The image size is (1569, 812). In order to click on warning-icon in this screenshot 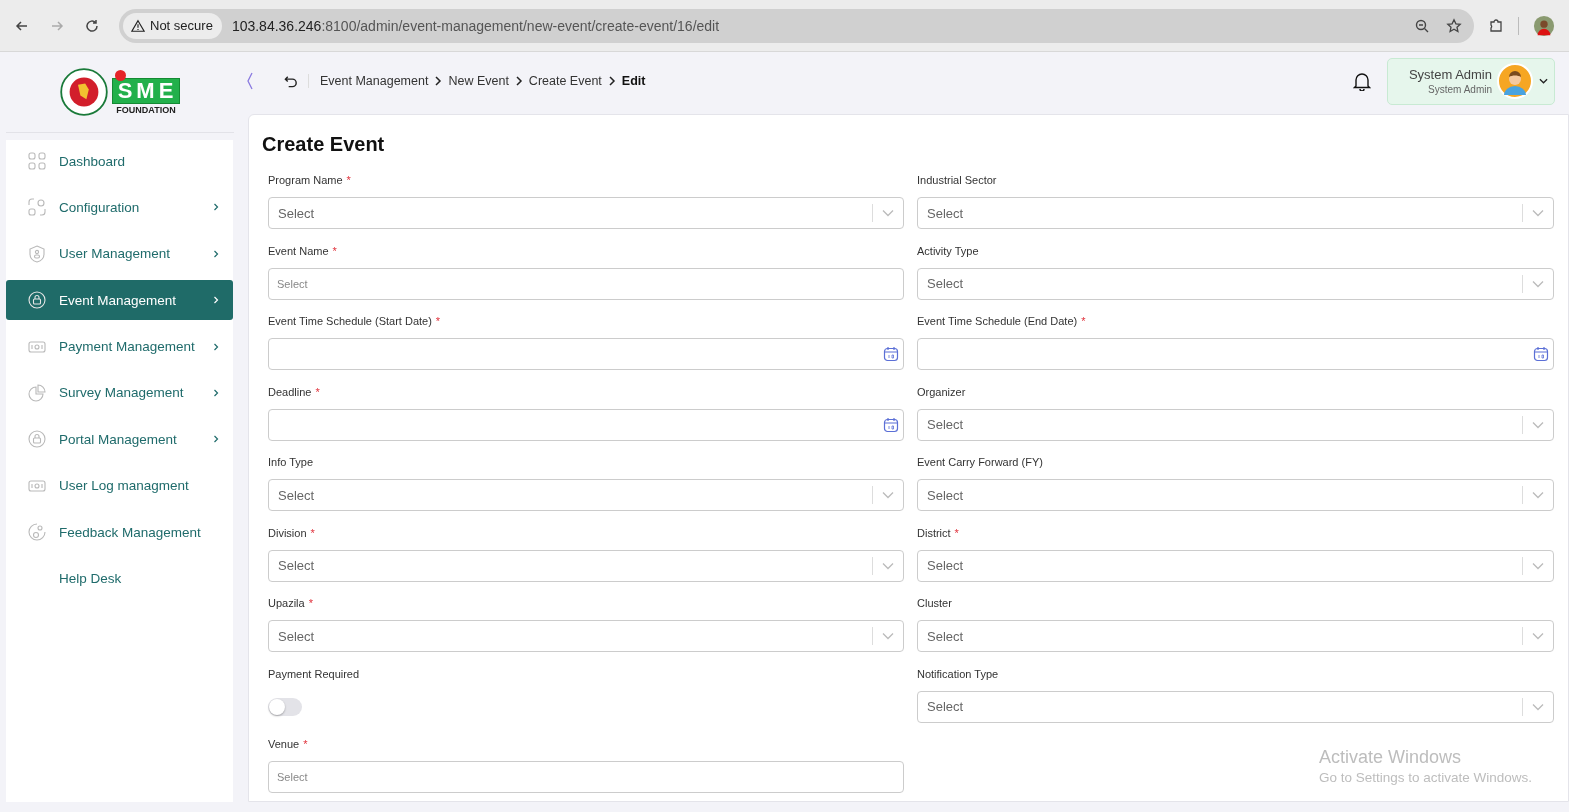, I will do `click(138, 25)`.